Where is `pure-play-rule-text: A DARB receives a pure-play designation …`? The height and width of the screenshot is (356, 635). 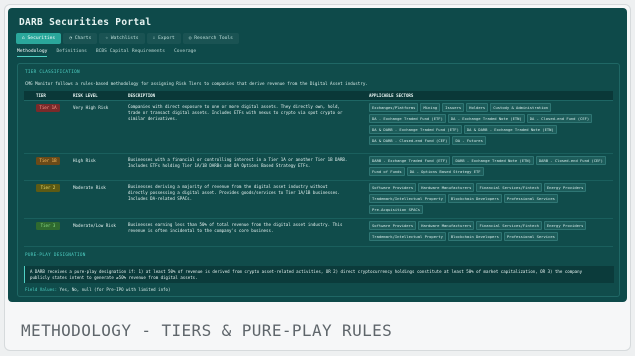
pure-play-rule-text: A DARB receives a pure-play designation … is located at coordinates (306, 275).